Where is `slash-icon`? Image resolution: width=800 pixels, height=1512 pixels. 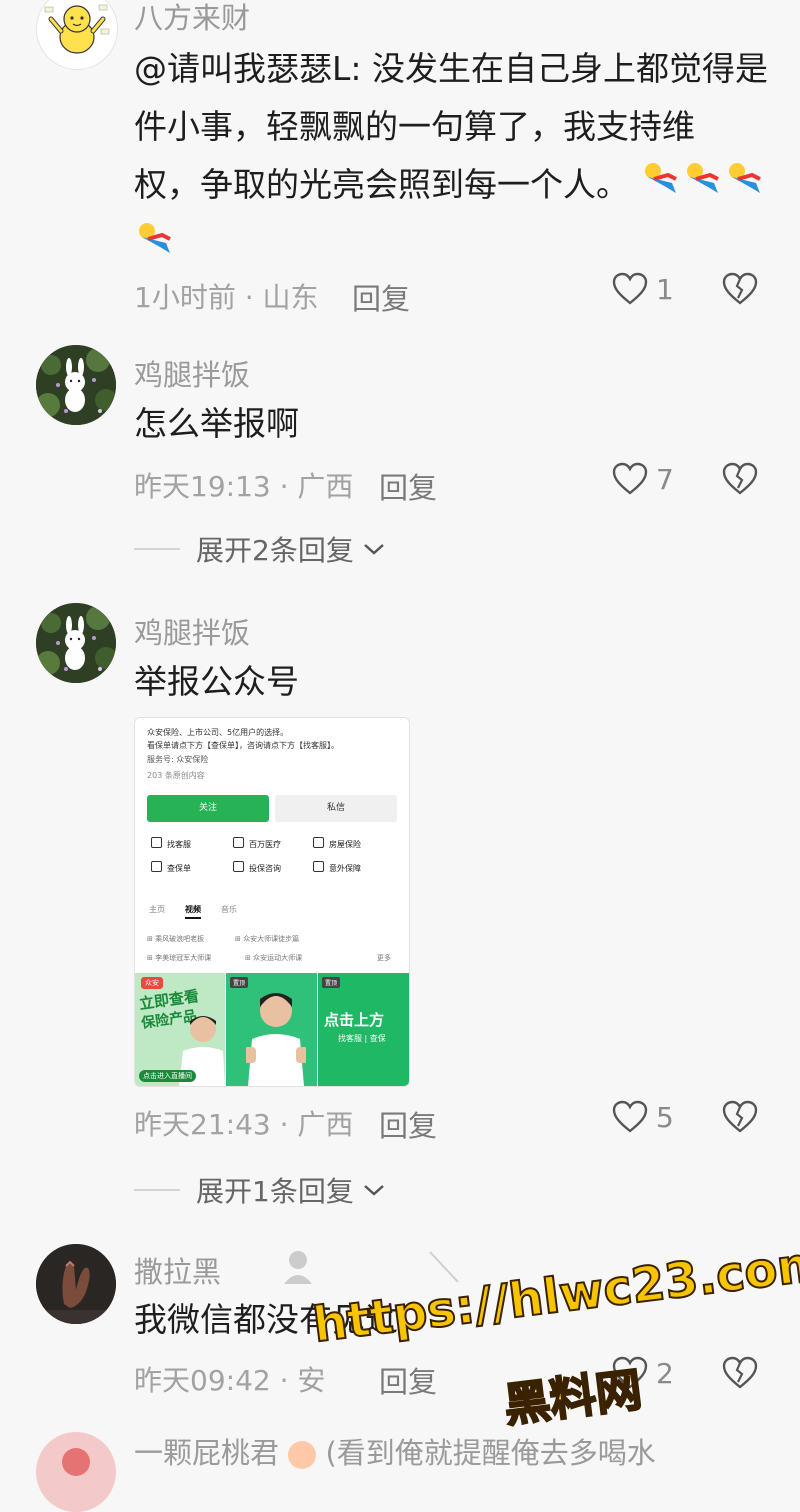
slash-icon is located at coordinates (444, 1267).